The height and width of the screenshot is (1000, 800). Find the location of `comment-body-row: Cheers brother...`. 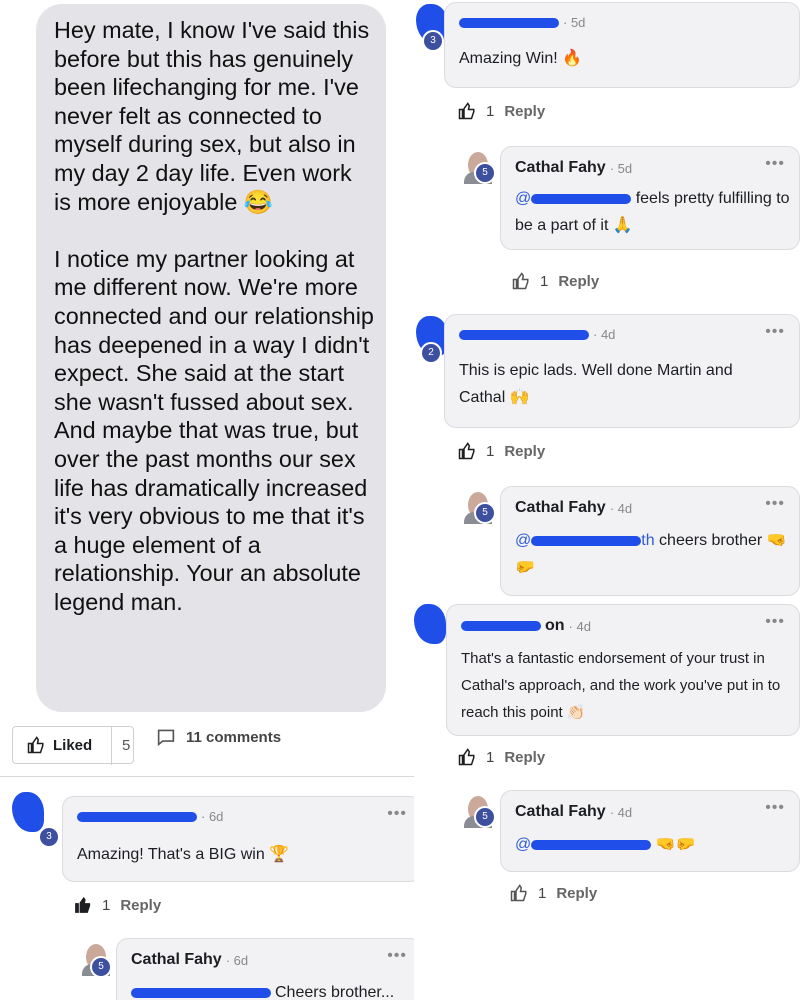

comment-body-row: Cheers brother... is located at coordinates (262, 989).